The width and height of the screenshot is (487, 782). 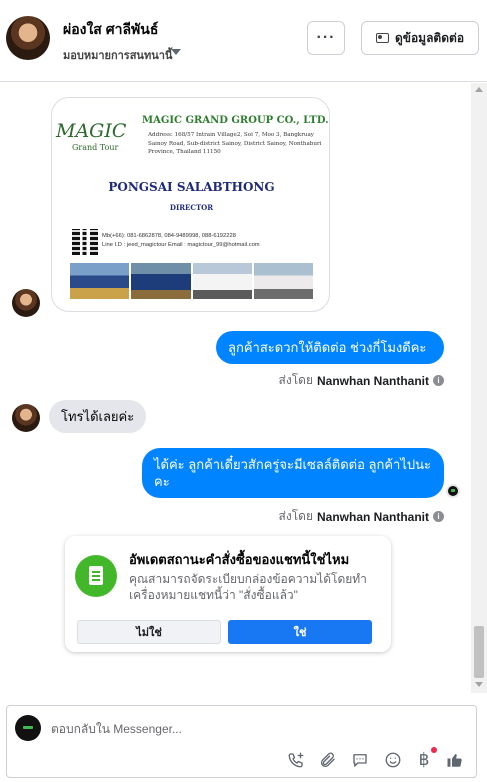 What do you see at coordinates (149, 632) in the screenshot?
I see `not-ordered-button: ไม่ใช่` at bounding box center [149, 632].